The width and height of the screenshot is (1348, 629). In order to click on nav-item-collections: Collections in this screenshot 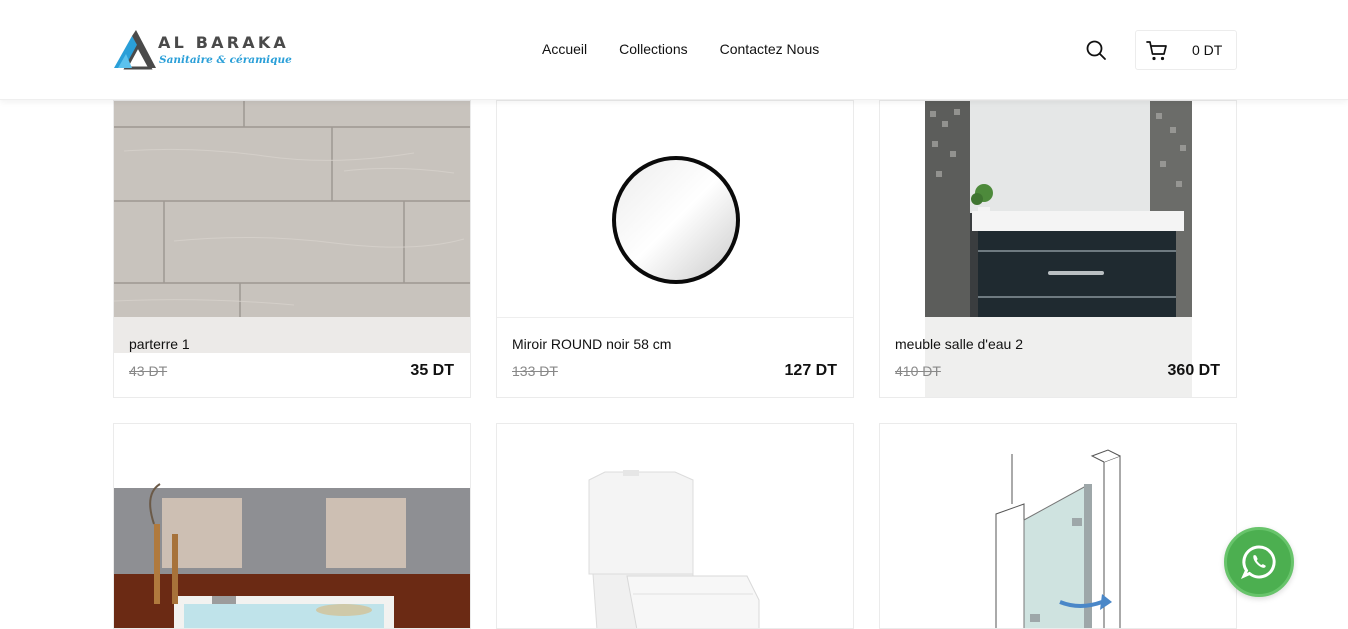, I will do `click(653, 49)`.